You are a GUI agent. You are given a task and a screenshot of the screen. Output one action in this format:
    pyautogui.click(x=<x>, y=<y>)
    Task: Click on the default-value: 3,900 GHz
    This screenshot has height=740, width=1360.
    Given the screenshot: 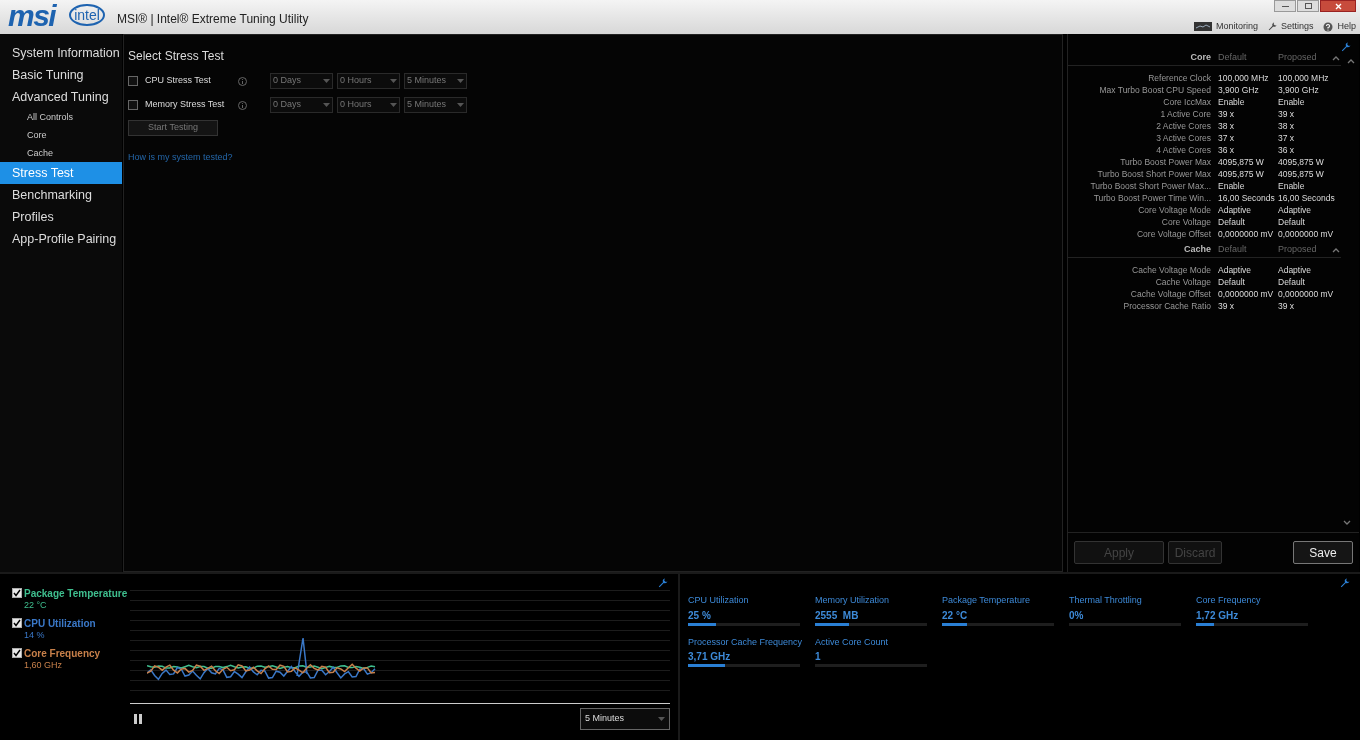 What is the action you would take?
    pyautogui.click(x=1239, y=90)
    